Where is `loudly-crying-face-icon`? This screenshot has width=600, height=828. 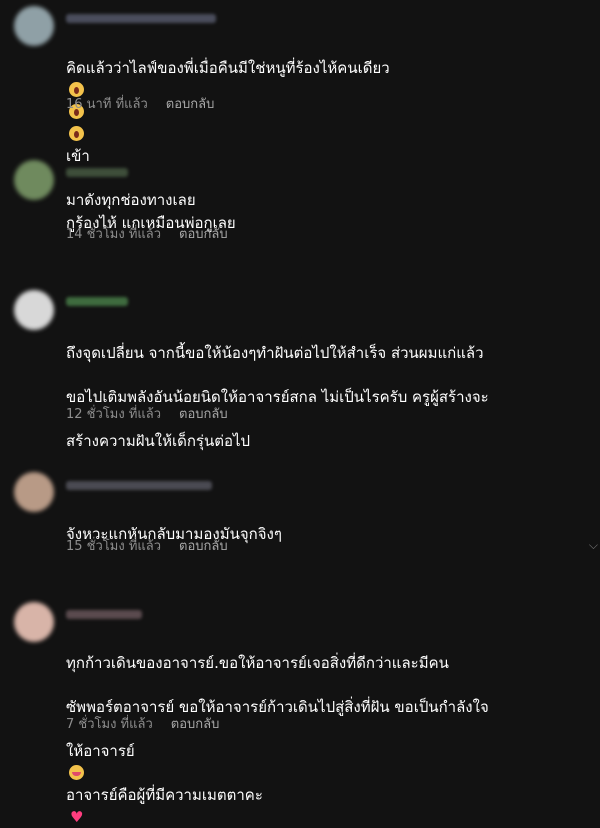
loudly-crying-face-icon is located at coordinates (76, 133).